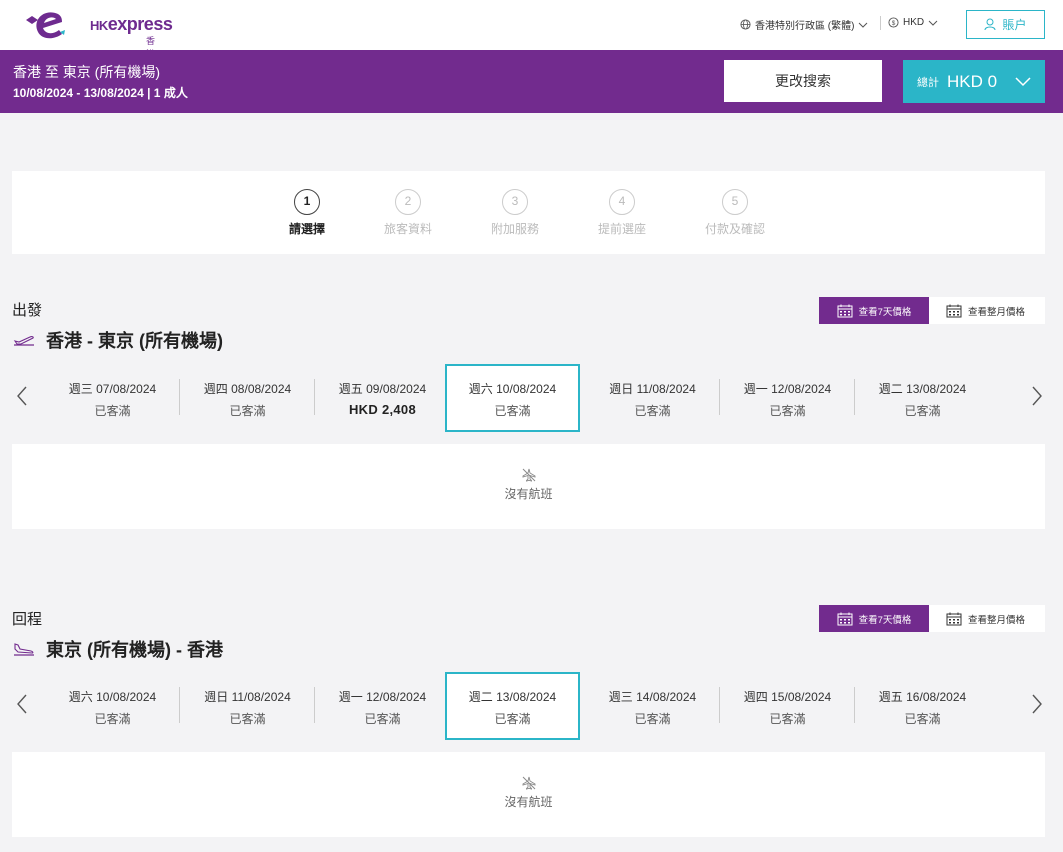  Describe the element at coordinates (408, 202) in the screenshot. I see `step-number: 2` at that location.